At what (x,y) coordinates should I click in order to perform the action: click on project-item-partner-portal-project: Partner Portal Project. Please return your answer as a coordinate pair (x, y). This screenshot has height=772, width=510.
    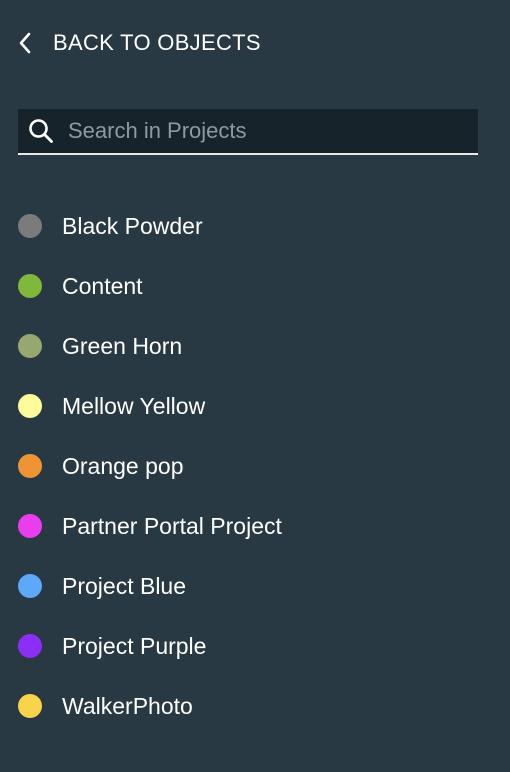
    Looking at the image, I should click on (248, 526).